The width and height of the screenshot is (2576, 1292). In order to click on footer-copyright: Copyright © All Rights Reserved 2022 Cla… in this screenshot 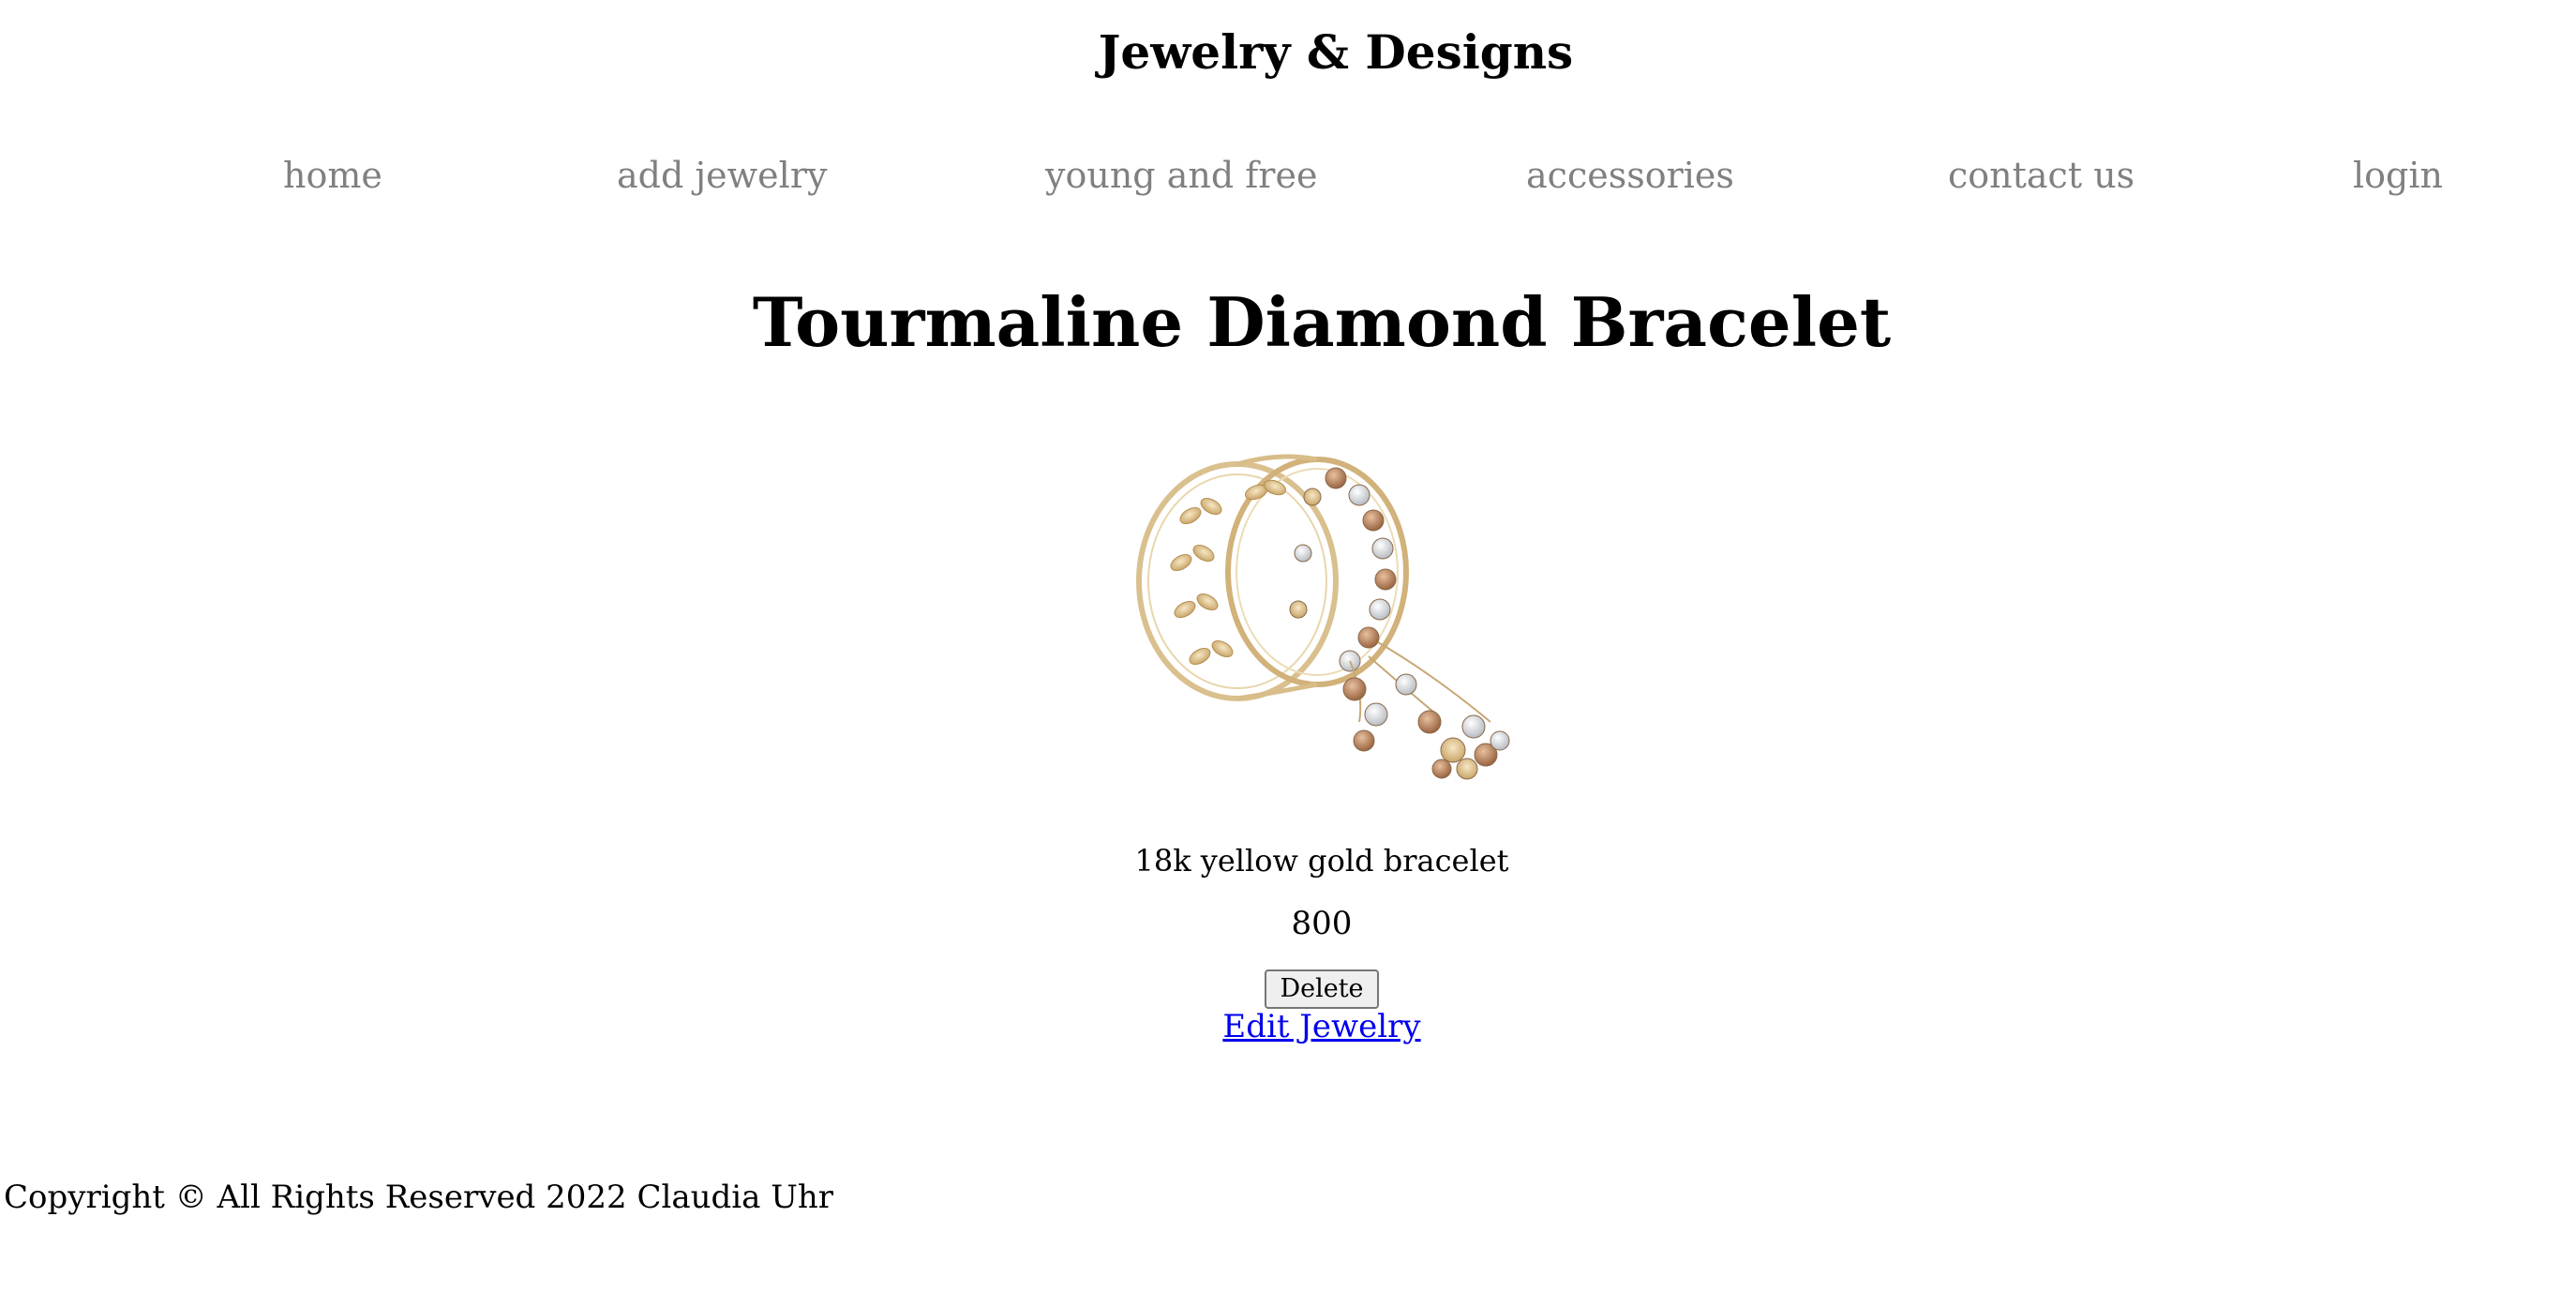, I will do `click(419, 1198)`.